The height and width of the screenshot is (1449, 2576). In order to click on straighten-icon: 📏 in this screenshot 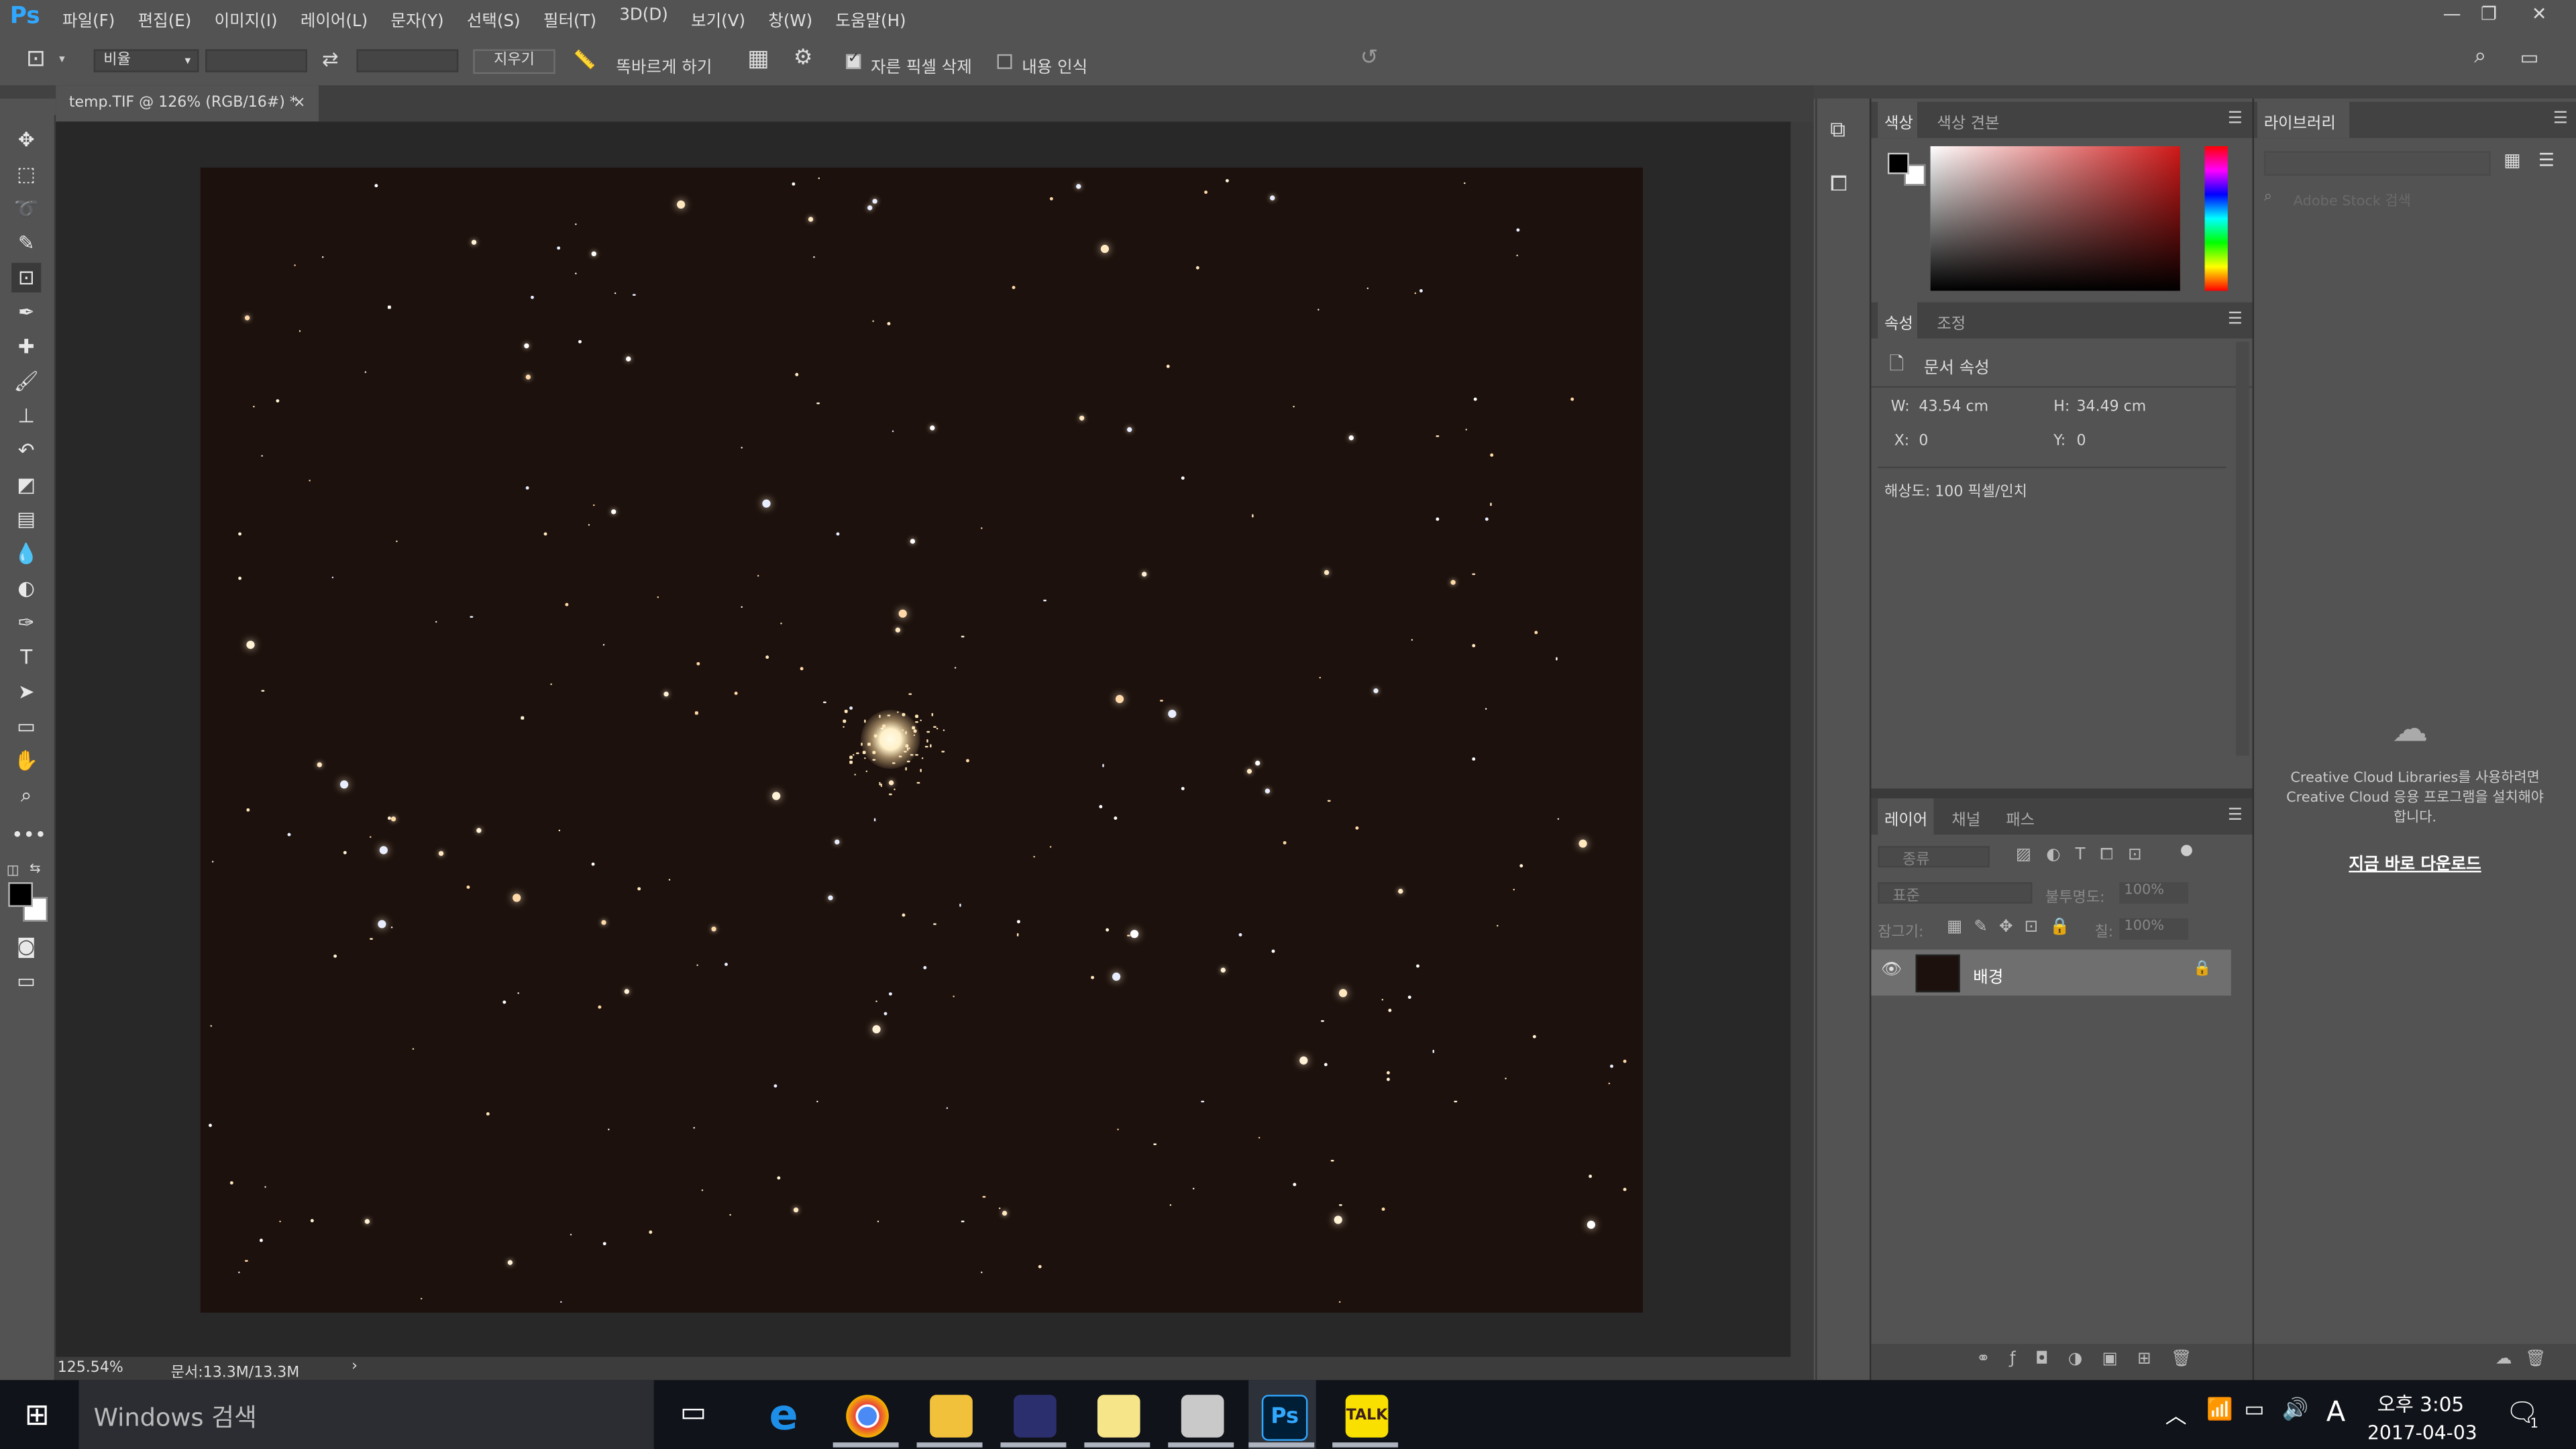, I will do `click(585, 59)`.